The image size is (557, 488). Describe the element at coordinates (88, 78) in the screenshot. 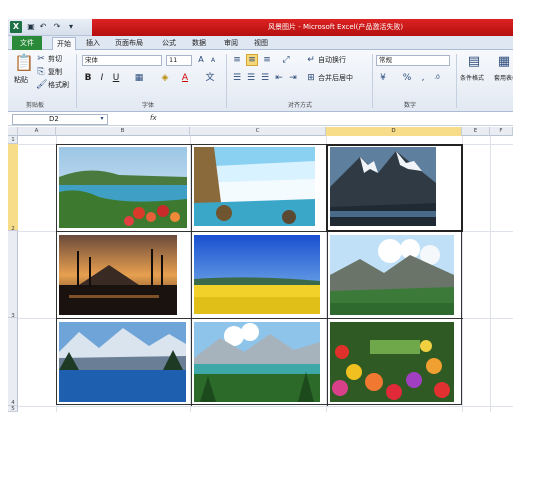

I see `bold-button: B` at that location.